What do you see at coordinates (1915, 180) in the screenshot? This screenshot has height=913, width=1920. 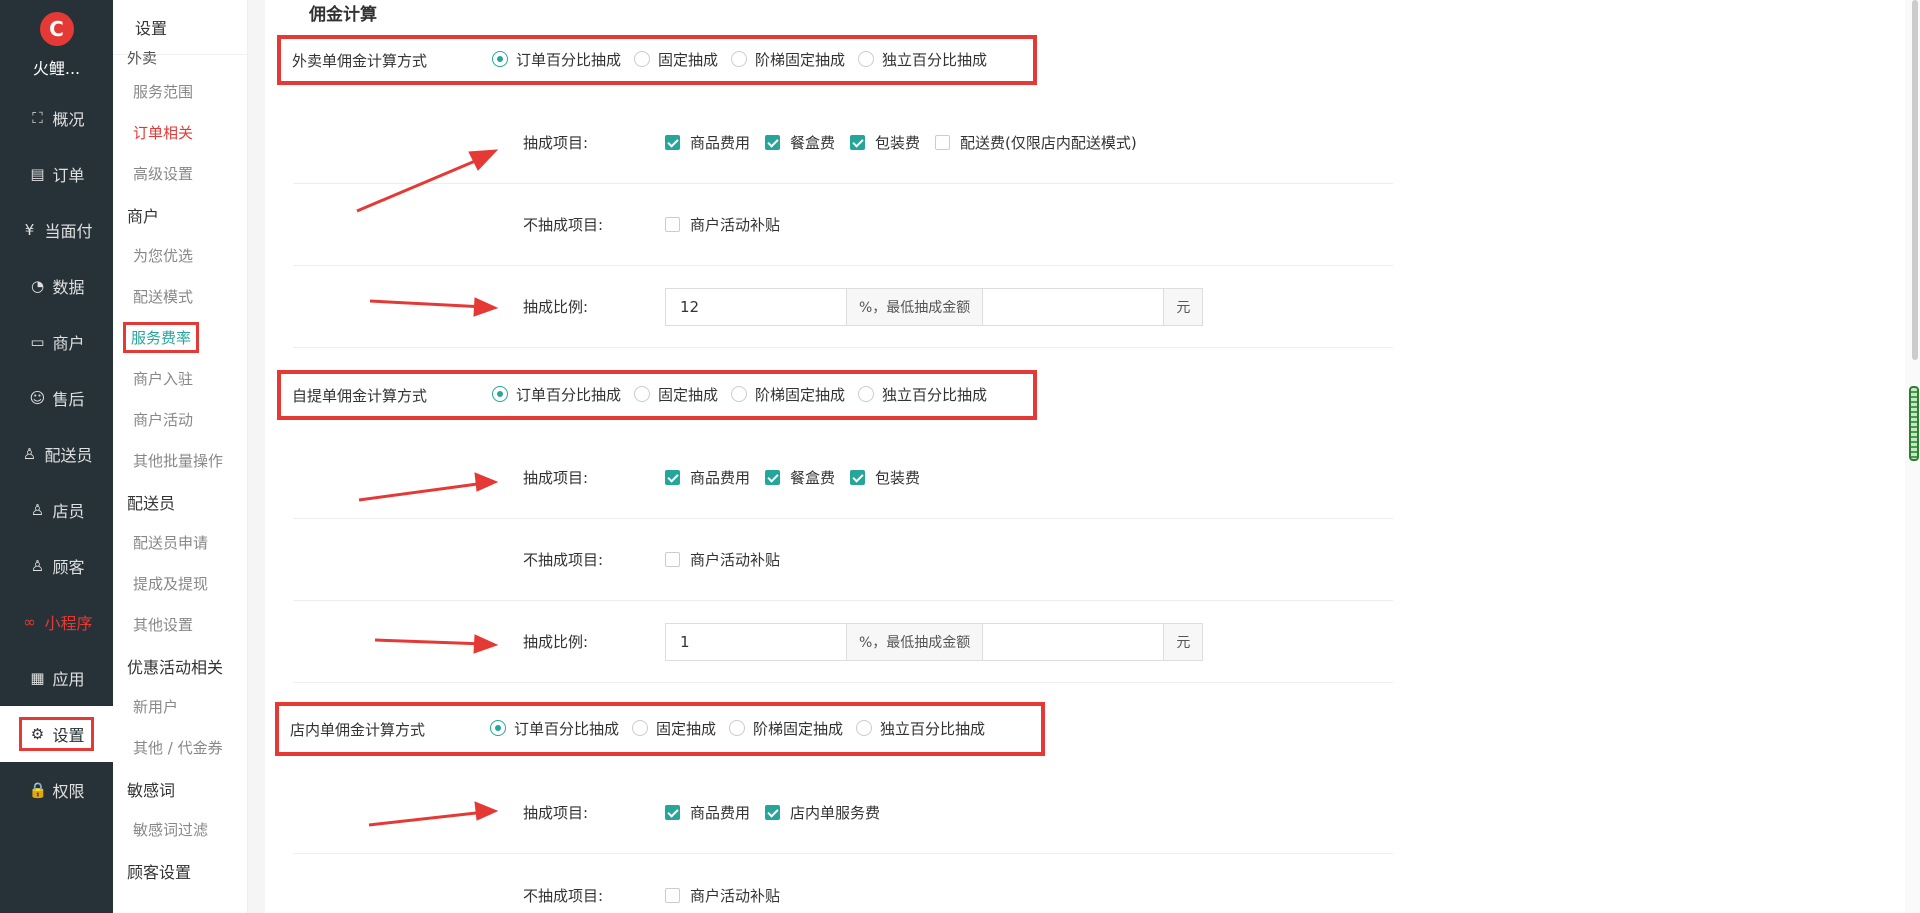 I see `scrollbar-thumb` at bounding box center [1915, 180].